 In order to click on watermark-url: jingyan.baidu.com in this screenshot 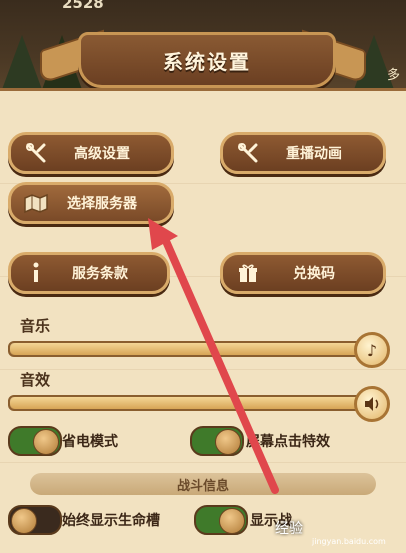, I will do `click(349, 541)`.